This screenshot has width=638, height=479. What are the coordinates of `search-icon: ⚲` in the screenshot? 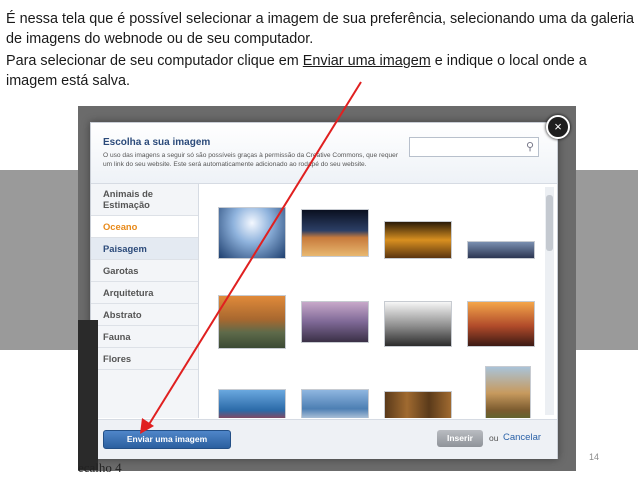 It's located at (530, 146).